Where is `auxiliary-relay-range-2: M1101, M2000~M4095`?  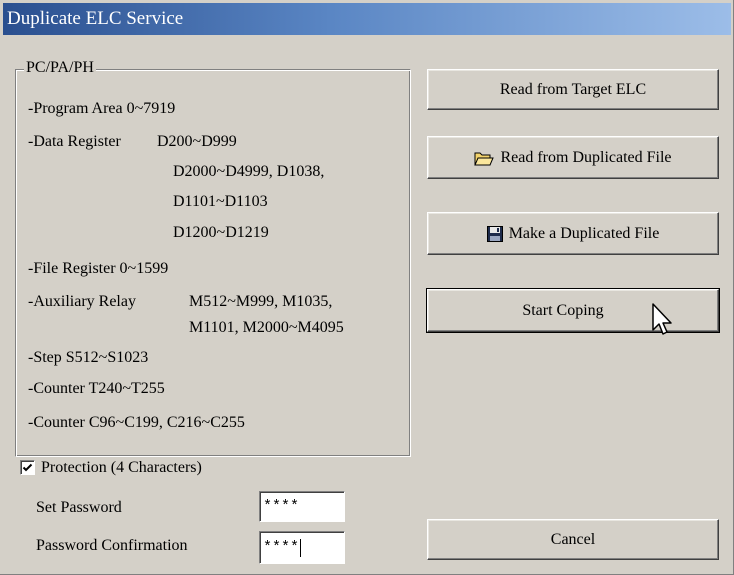
auxiliary-relay-range-2: M1101, M2000~M4095 is located at coordinates (266, 327).